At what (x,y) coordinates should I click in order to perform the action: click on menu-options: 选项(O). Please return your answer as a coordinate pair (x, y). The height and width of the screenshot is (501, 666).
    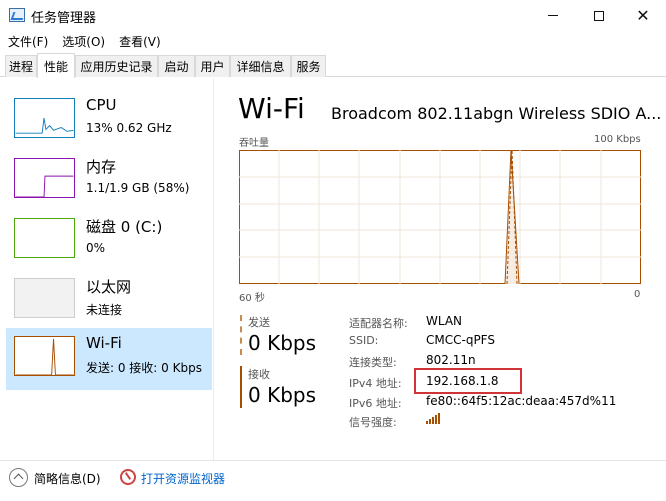
    Looking at the image, I should click on (83, 41).